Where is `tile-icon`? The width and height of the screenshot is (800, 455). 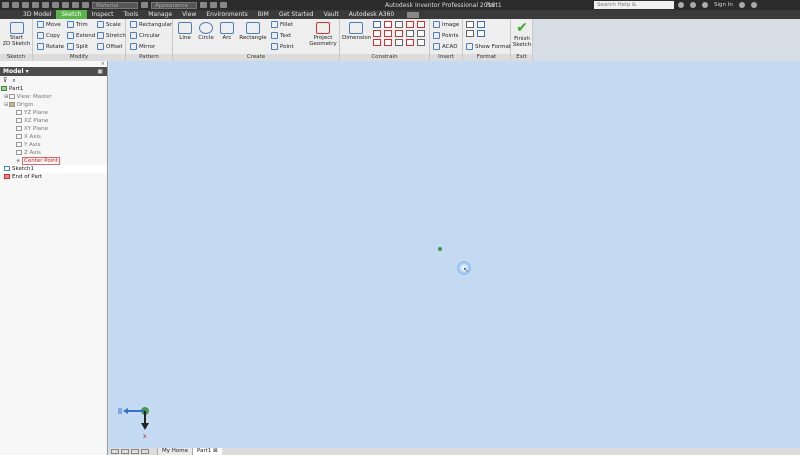 tile-icon is located at coordinates (115, 451).